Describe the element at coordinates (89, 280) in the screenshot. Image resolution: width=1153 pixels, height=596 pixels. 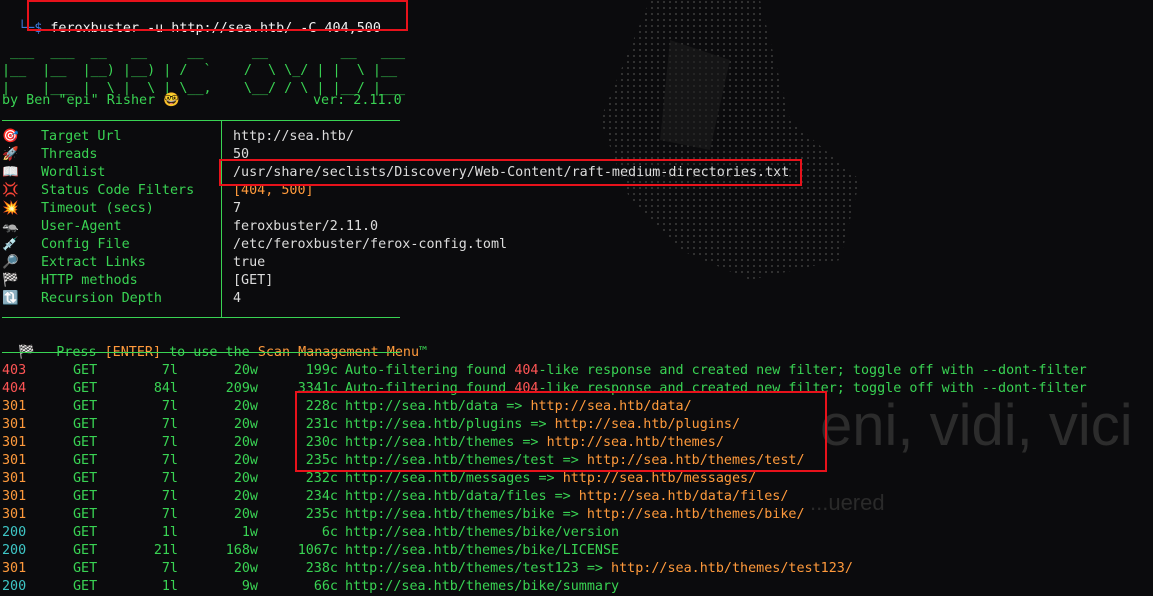
I see `config-label: HTTP methods` at that location.